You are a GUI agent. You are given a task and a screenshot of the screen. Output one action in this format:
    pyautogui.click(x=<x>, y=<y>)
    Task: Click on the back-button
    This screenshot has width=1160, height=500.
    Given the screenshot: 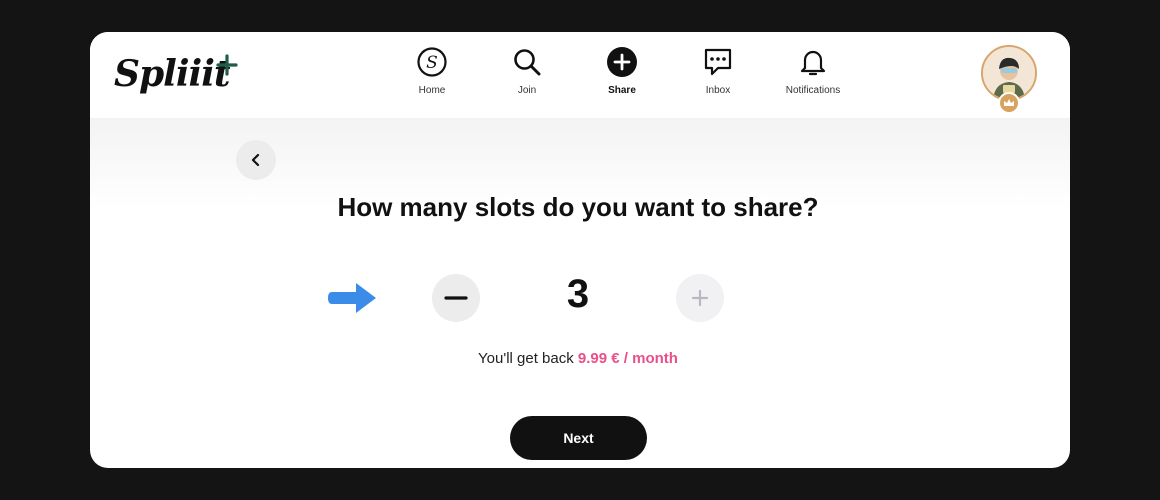 What is the action you would take?
    pyautogui.click(x=256, y=160)
    